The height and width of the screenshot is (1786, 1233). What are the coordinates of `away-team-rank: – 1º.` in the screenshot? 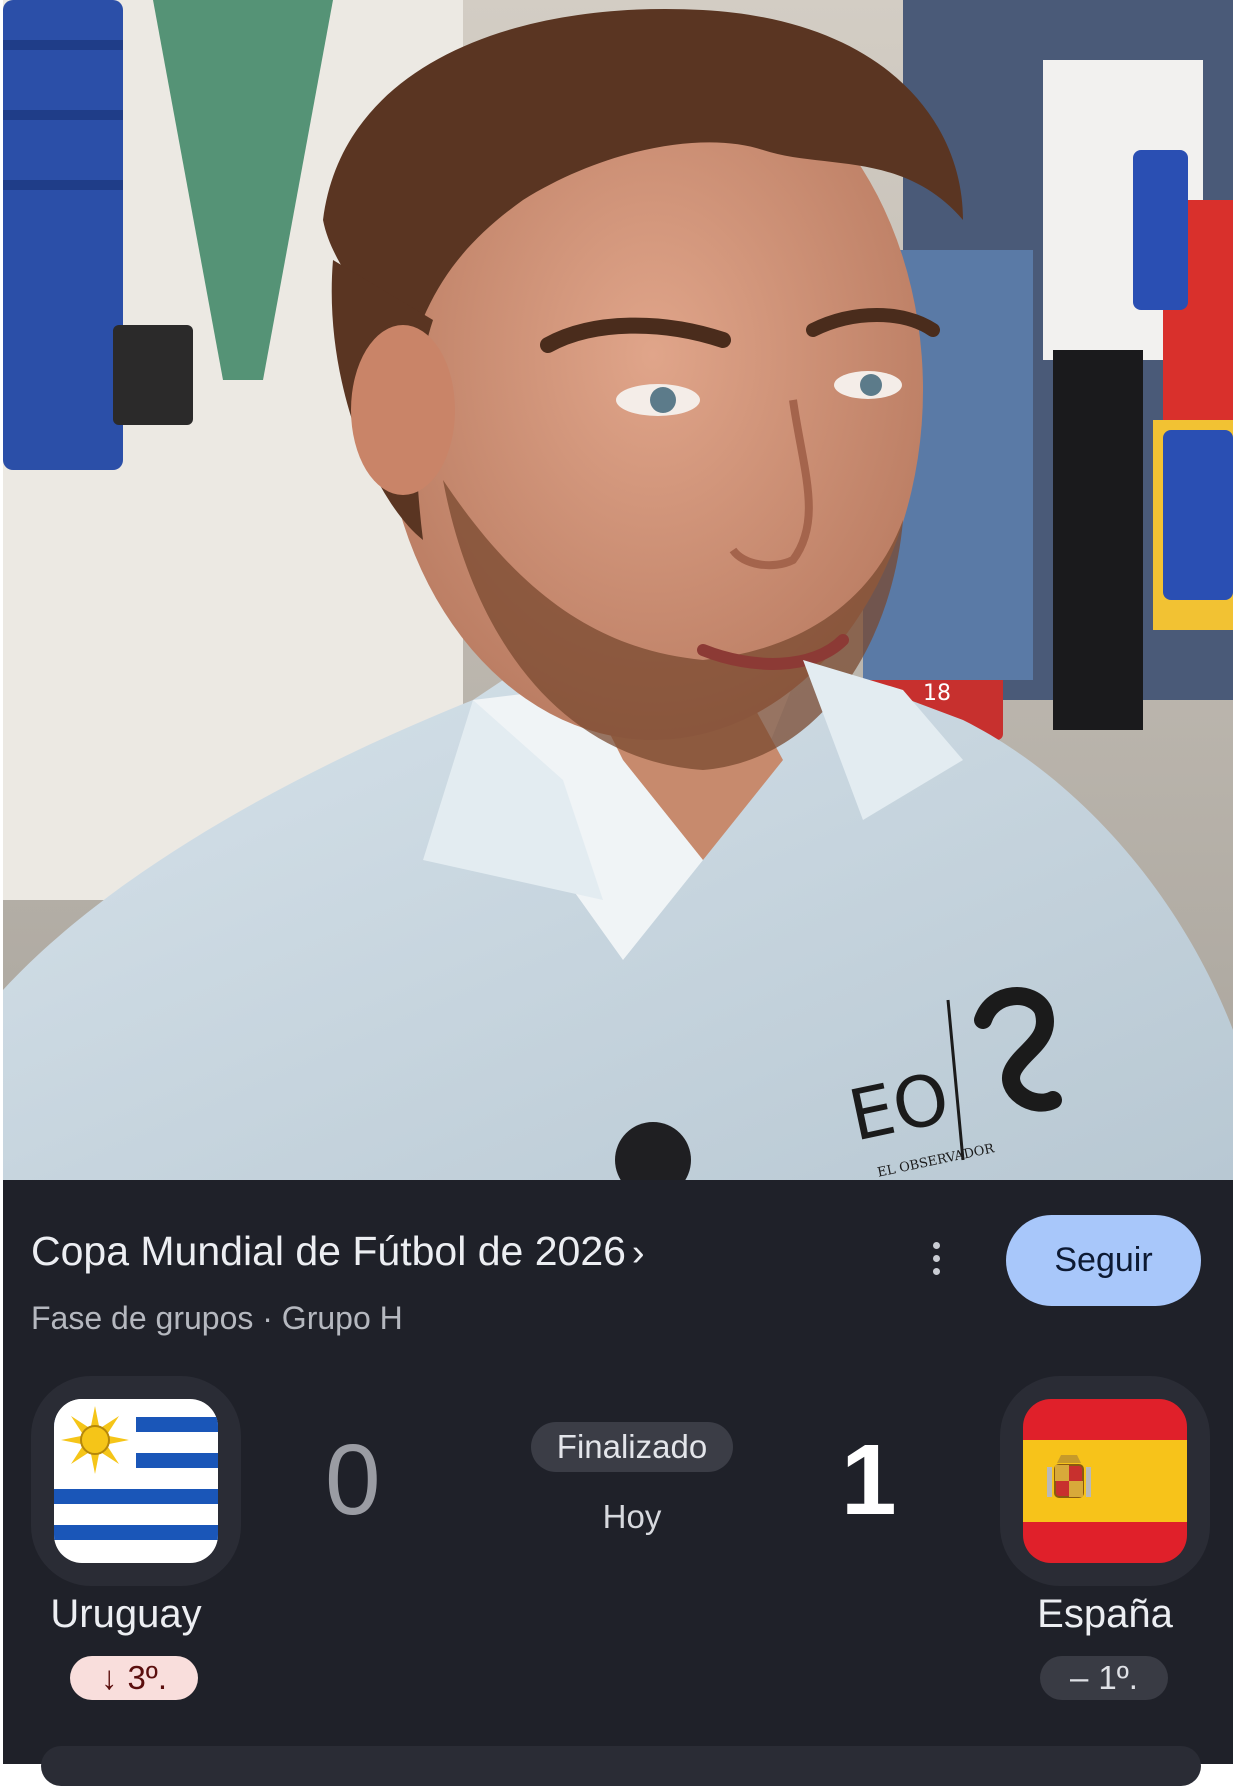 It's located at (1104, 1678).